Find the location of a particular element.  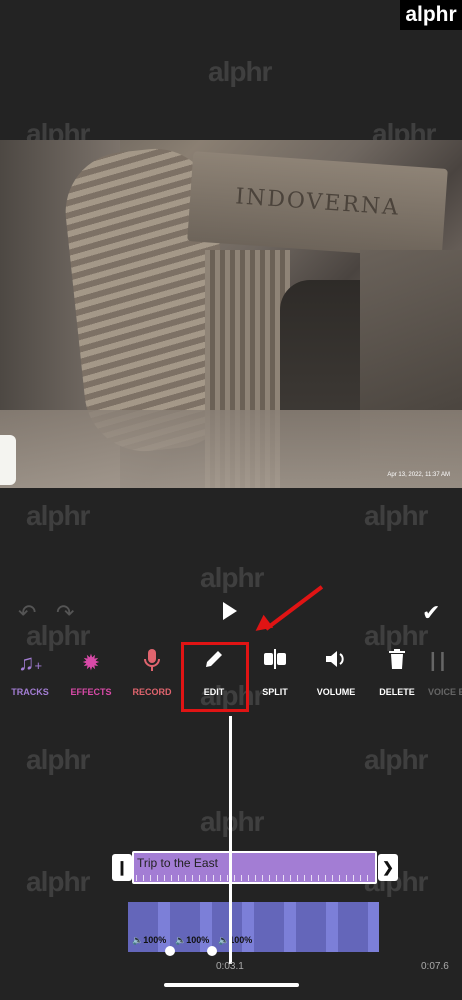

play-icon is located at coordinates (230, 611).